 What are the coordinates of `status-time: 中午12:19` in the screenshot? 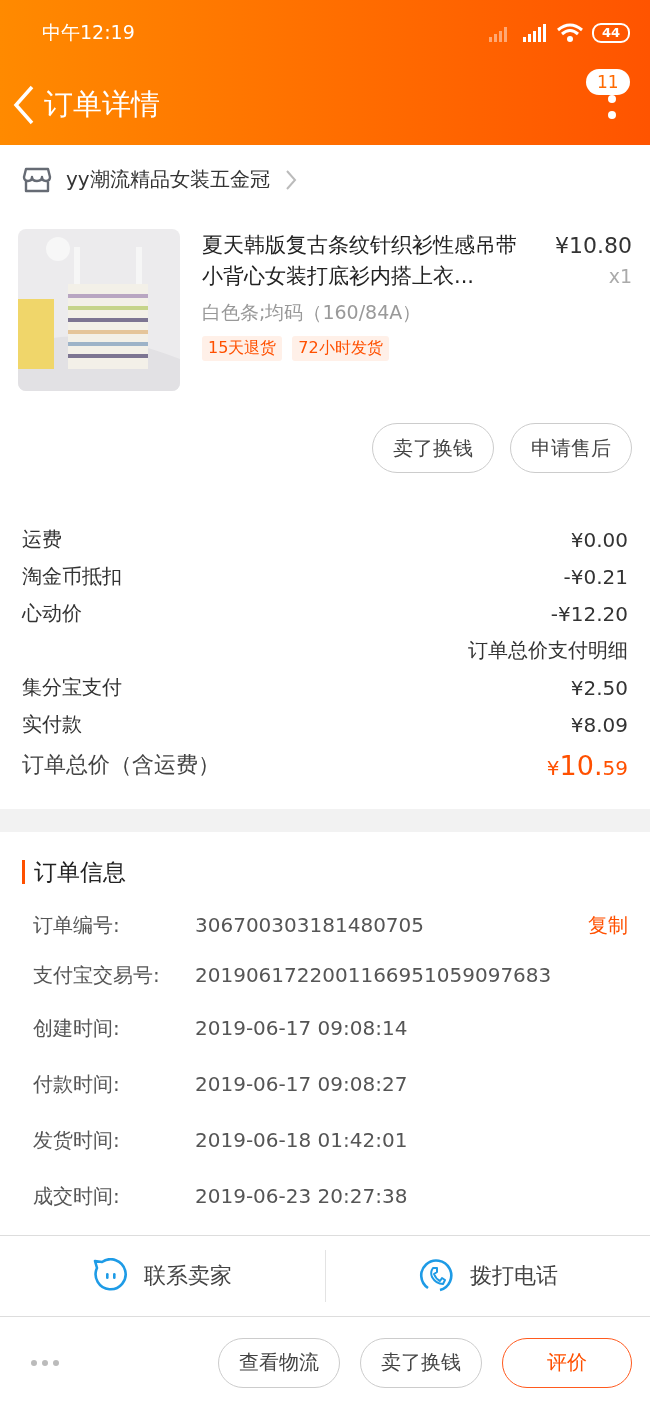 It's located at (88, 32).